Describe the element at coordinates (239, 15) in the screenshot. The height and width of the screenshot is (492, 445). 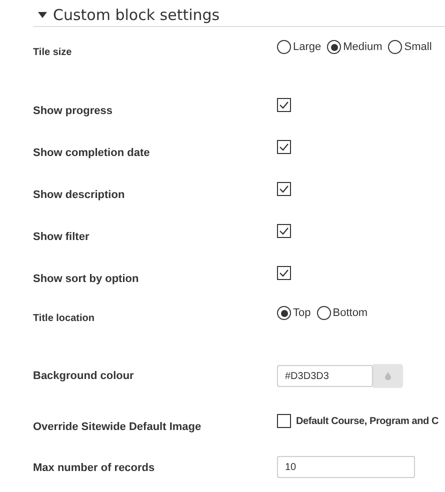
I see `section-header: Custom block settings` at that location.